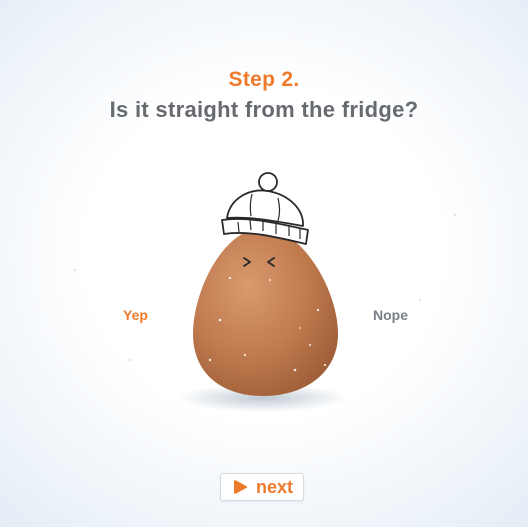 The height and width of the screenshot is (527, 528). I want to click on step-title: Step 2., so click(264, 79).